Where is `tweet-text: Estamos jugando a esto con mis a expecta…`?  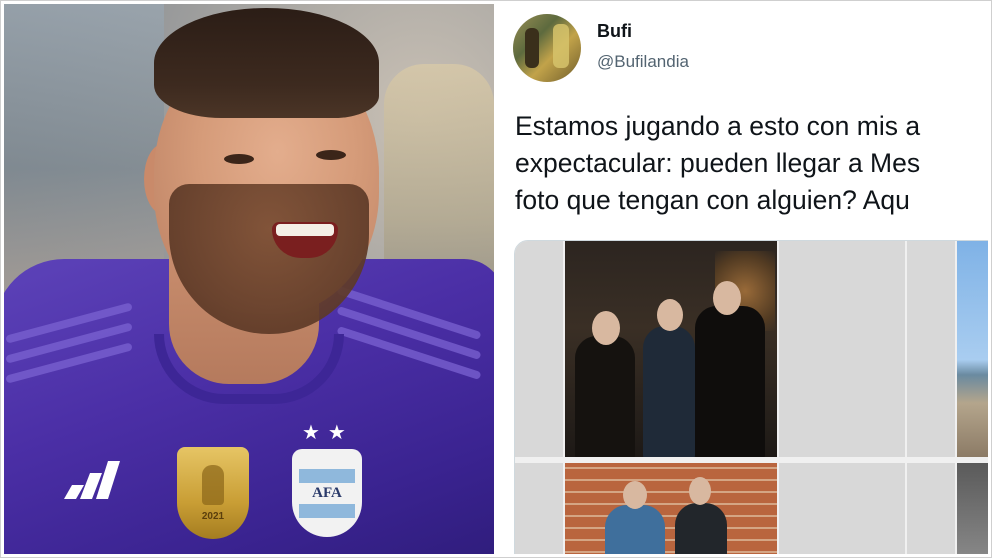
tweet-text: Estamos jugando a esto con mis a expecta… is located at coordinates (751, 163).